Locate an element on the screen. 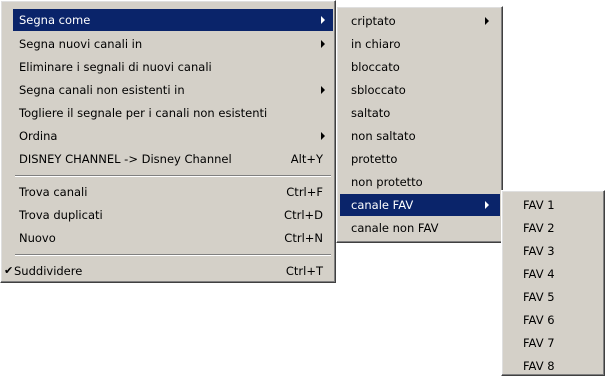  menu-item-label: Ordina is located at coordinates (38, 136).